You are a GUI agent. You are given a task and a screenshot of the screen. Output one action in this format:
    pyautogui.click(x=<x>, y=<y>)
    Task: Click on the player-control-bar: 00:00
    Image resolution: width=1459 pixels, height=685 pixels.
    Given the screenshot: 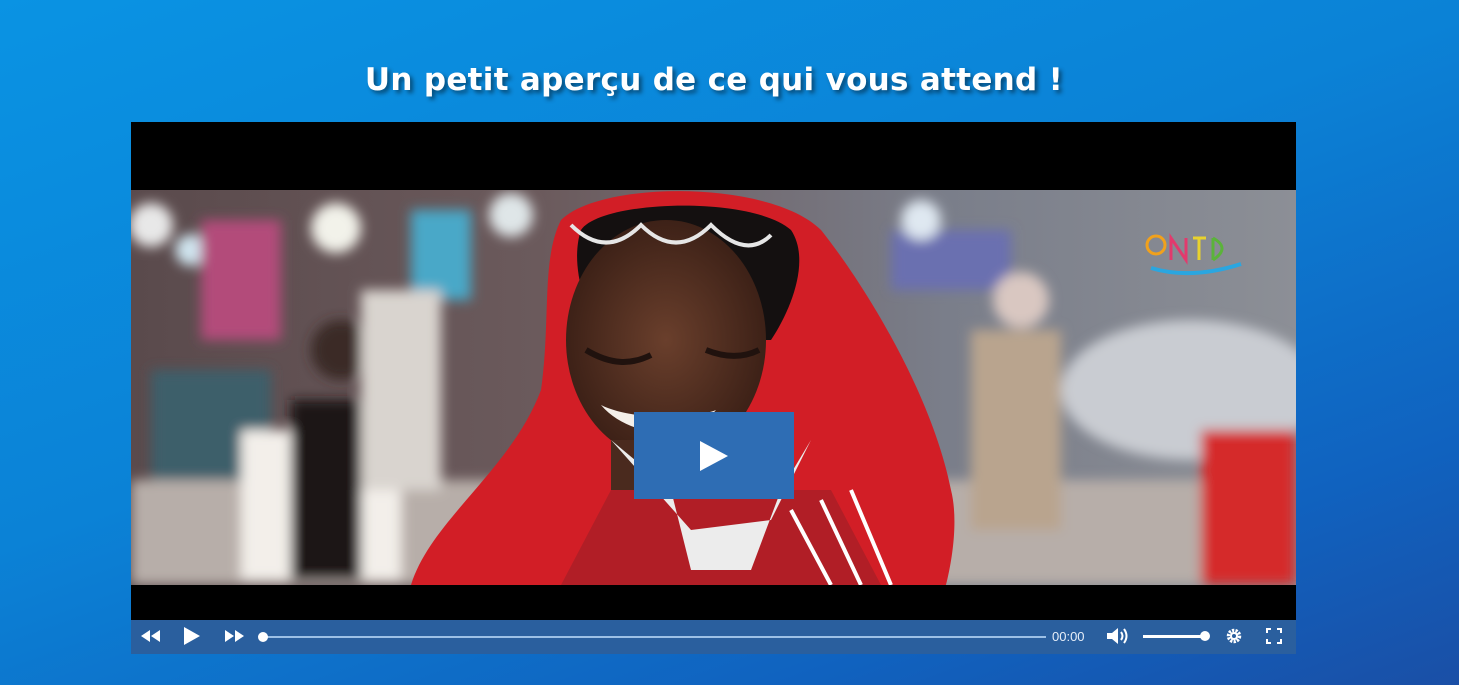 What is the action you would take?
    pyautogui.click(x=713, y=637)
    